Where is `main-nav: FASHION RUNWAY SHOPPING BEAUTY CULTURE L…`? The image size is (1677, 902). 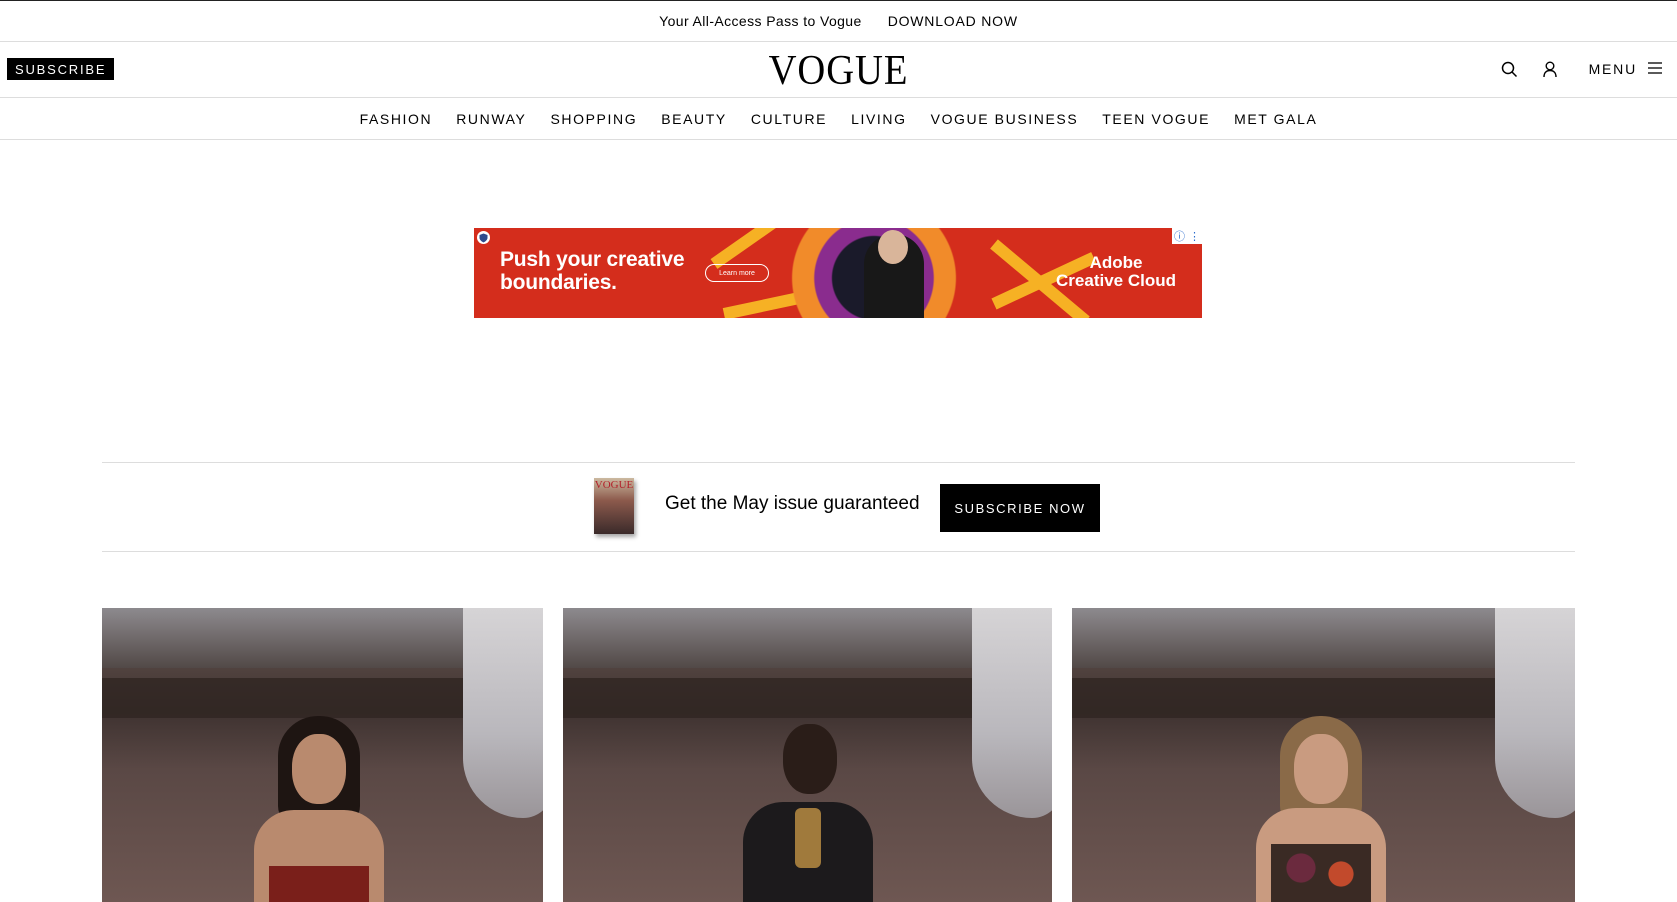
main-nav: FASHION RUNWAY SHOPPING BEAUTY CULTURE L… is located at coordinates (838, 119).